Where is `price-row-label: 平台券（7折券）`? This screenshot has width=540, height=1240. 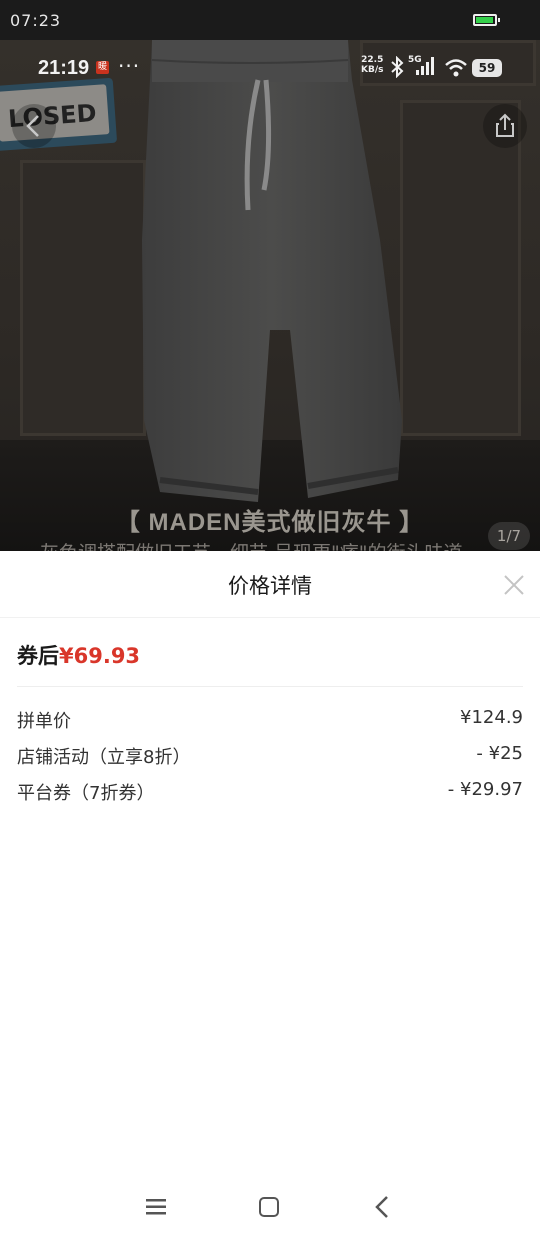 price-row-label: 平台券（7折券） is located at coordinates (86, 793).